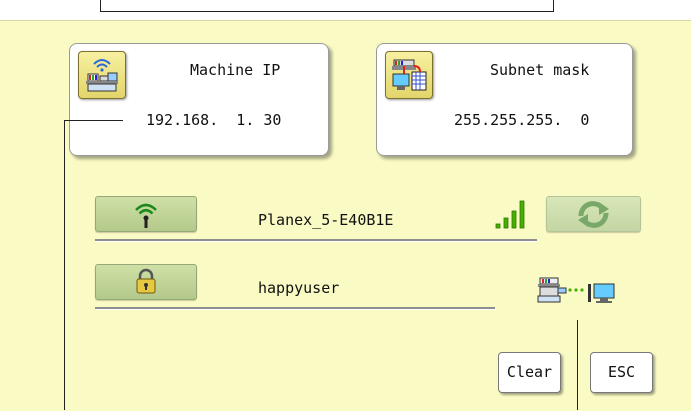  I want to click on callout-line-machine-ip-vertical, so click(64, 265).